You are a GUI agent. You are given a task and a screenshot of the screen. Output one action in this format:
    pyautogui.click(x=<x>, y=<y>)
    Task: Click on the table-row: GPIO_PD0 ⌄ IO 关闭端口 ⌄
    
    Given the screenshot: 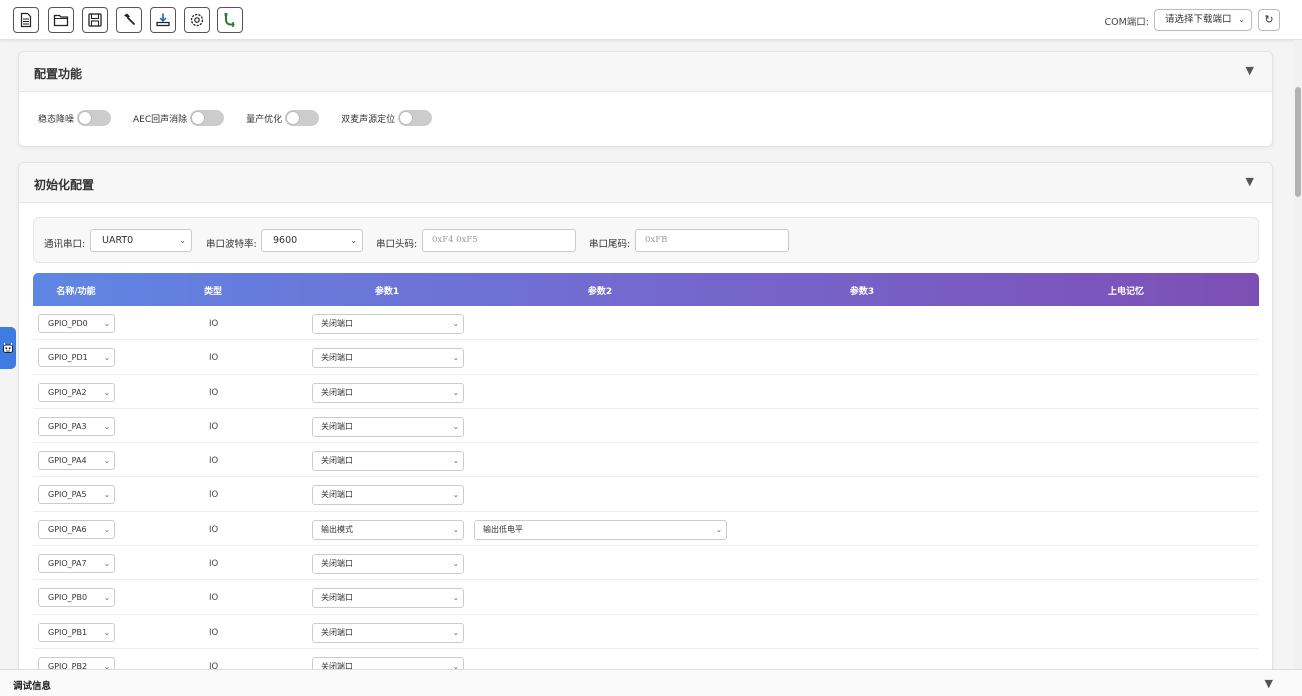 What is the action you would take?
    pyautogui.click(x=646, y=323)
    